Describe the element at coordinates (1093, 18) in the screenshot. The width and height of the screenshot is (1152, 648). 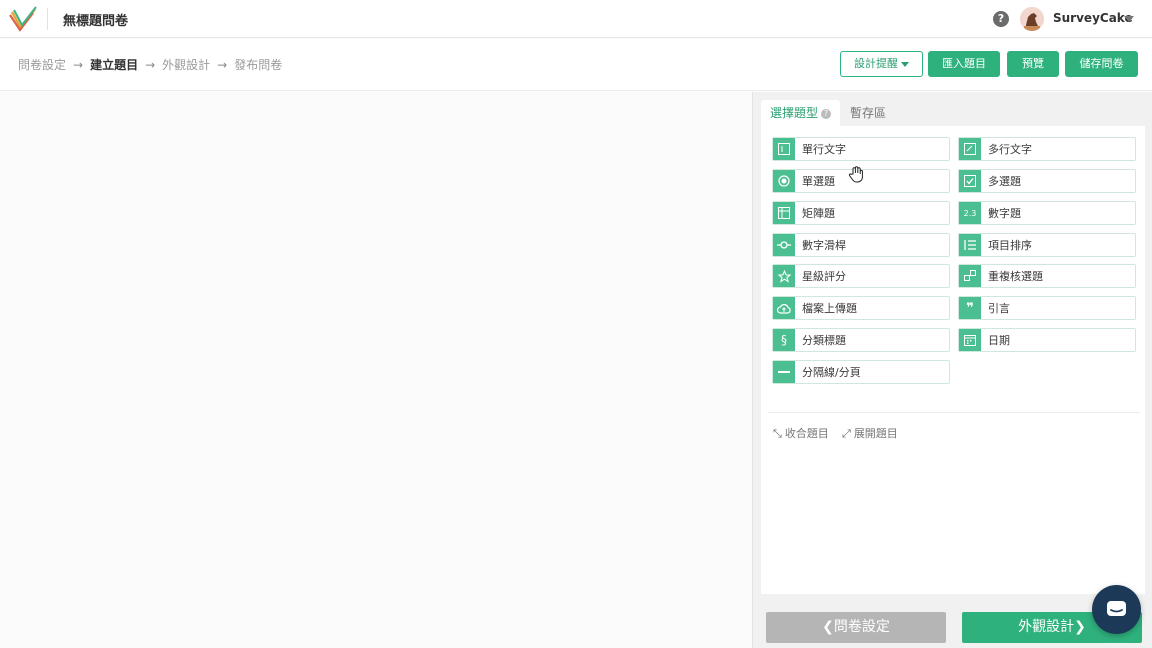
I see `username: SurveyCake` at that location.